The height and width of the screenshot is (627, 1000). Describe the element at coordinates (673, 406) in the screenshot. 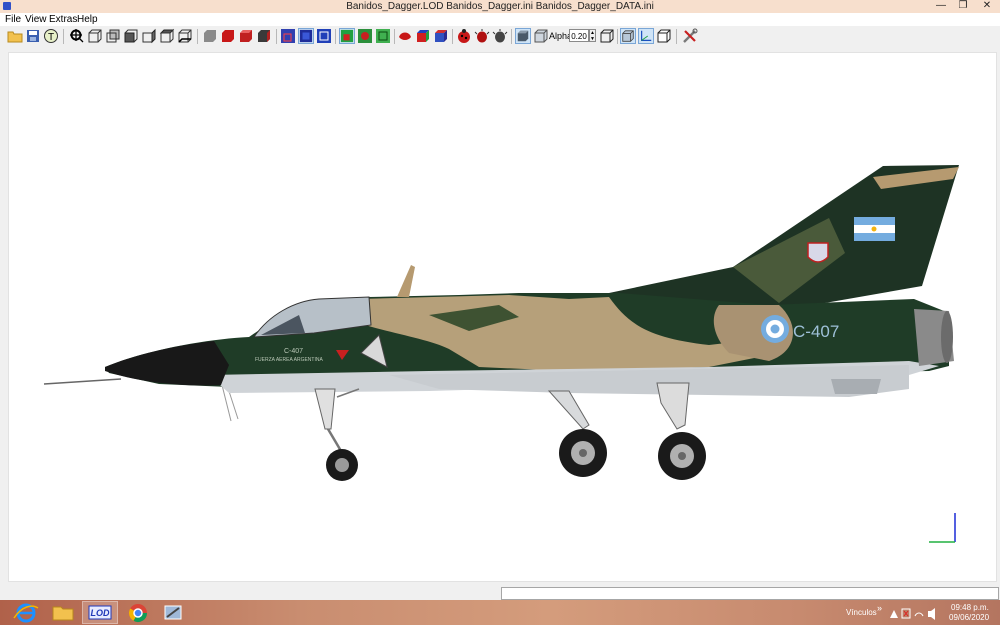

I see `main-gear-strut-right` at that location.